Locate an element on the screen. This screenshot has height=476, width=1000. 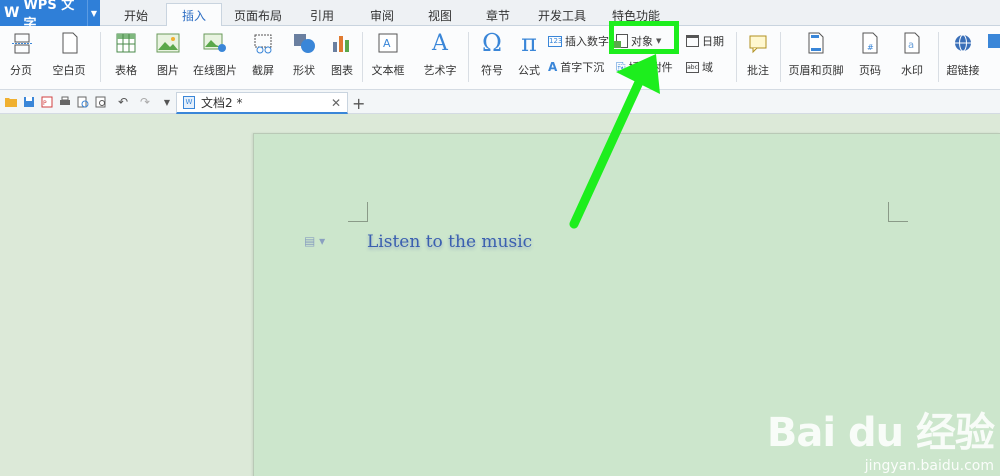
wordart-button: A 艺术字 is located at coordinates (440, 56).